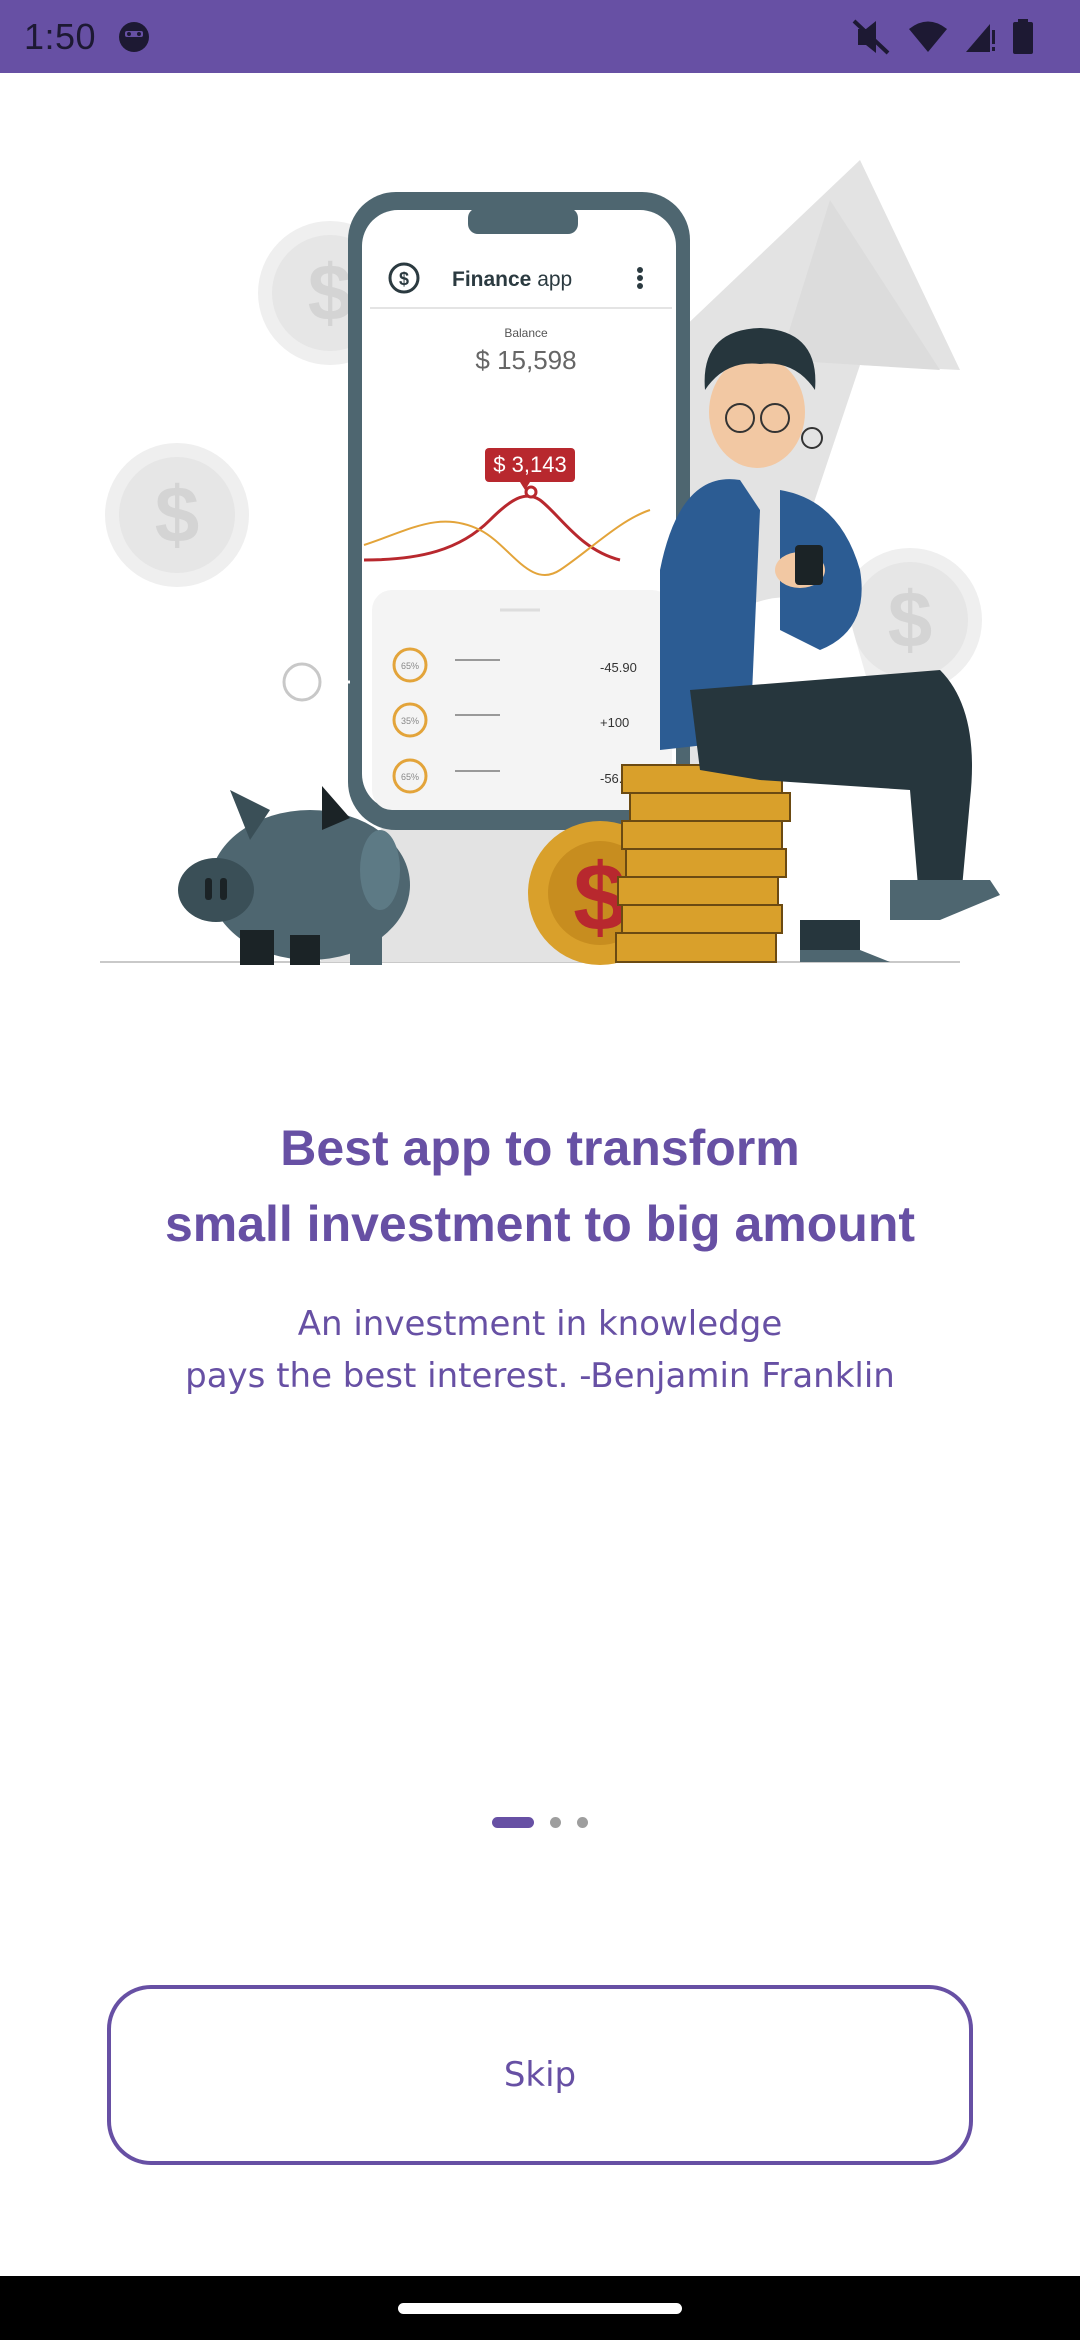 Image resolution: width=1080 pixels, height=2340 pixels. What do you see at coordinates (526, 333) in the screenshot?
I see `svg-text: Balance` at bounding box center [526, 333].